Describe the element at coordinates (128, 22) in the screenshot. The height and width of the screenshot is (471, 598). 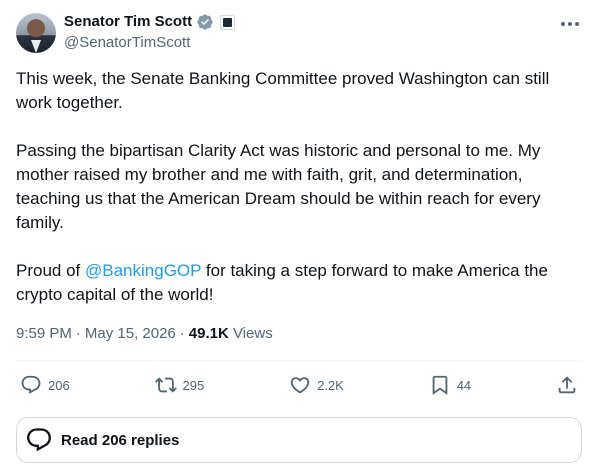
I see `display-name: Senator Tim Scott` at that location.